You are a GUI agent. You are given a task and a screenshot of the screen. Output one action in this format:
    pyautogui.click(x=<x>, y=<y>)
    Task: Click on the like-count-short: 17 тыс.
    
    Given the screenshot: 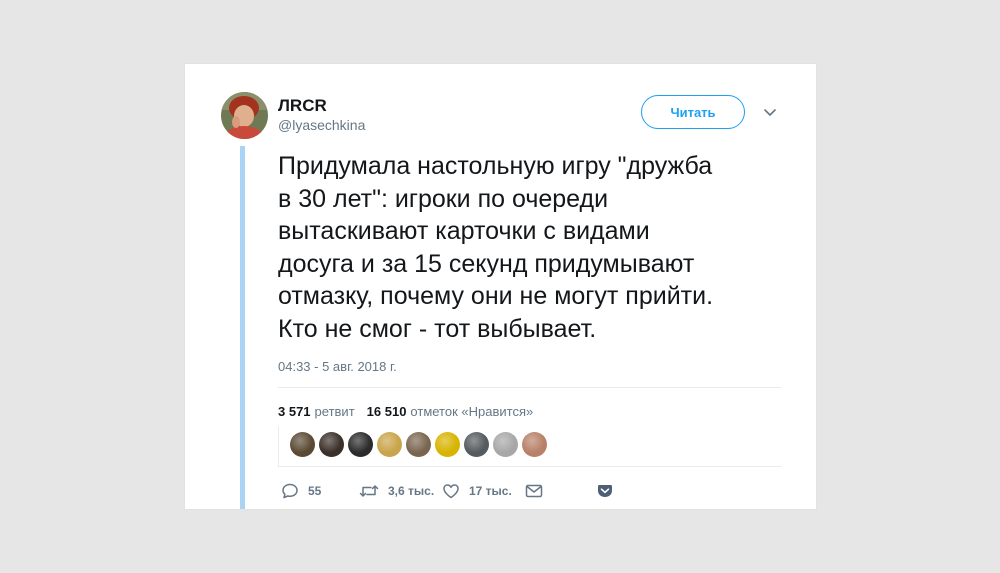 What is the action you would take?
    pyautogui.click(x=490, y=491)
    